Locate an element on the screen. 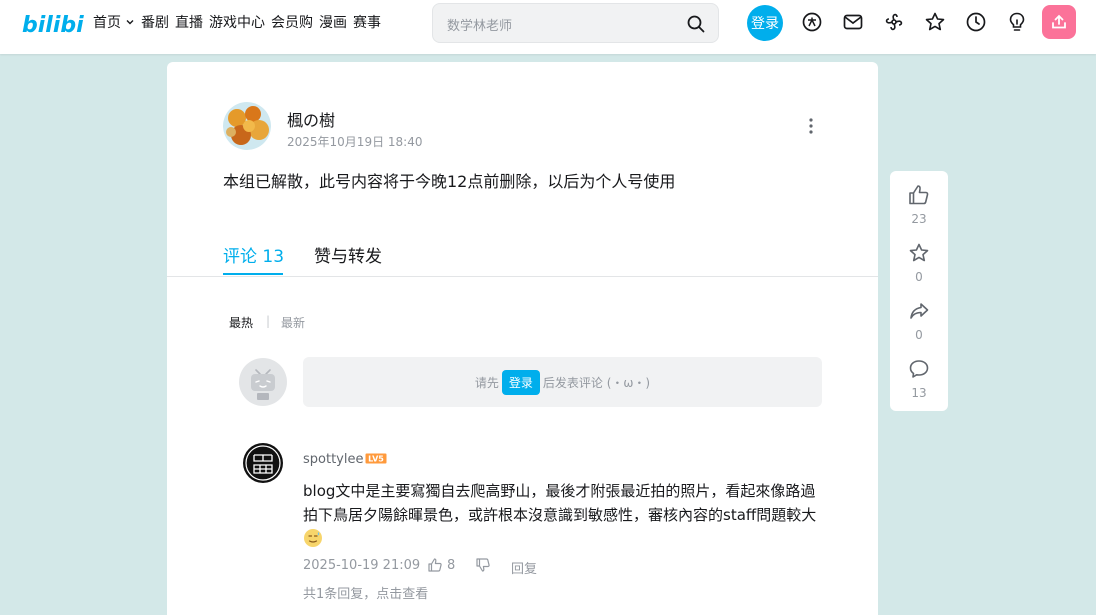 This screenshot has width=1096, height=615. post-content: 本组已解散，此号内容将于今晚12点前删除，以后为个人号使用 is located at coordinates (449, 181).